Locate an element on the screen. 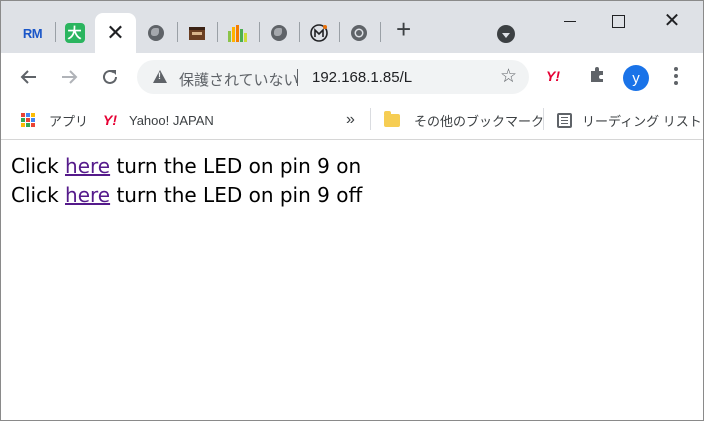  green-app-icon: 大 is located at coordinates (74, 33).